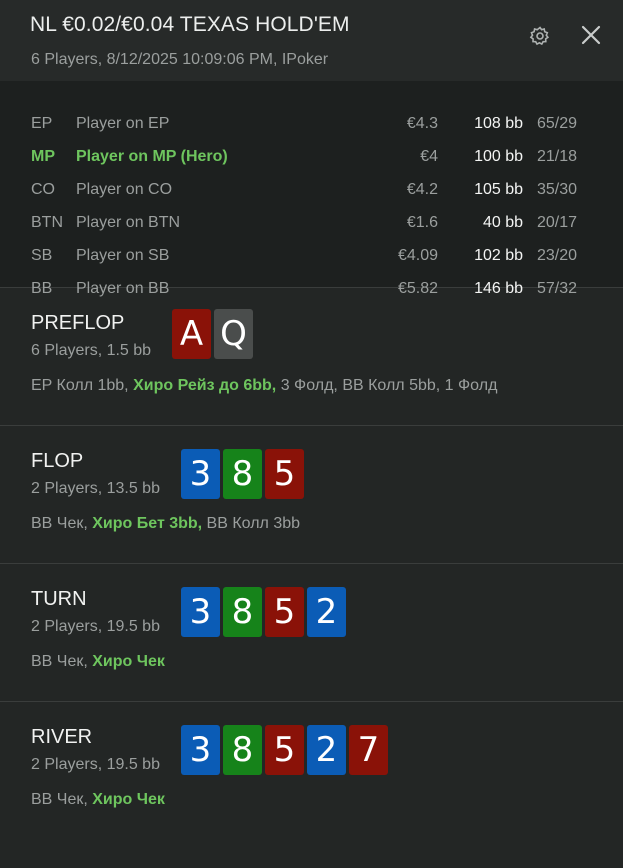 The height and width of the screenshot is (868, 623). I want to click on player-stats: 35/30, so click(557, 189).